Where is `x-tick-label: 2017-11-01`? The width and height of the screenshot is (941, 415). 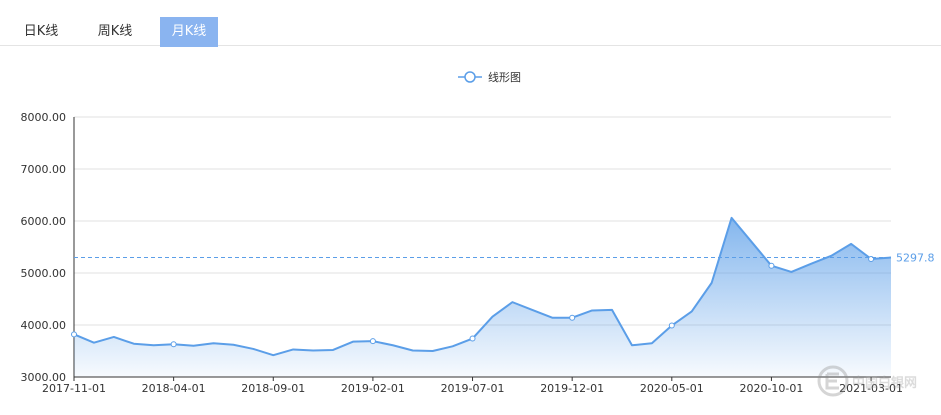
x-tick-label: 2017-11-01 is located at coordinates (74, 388).